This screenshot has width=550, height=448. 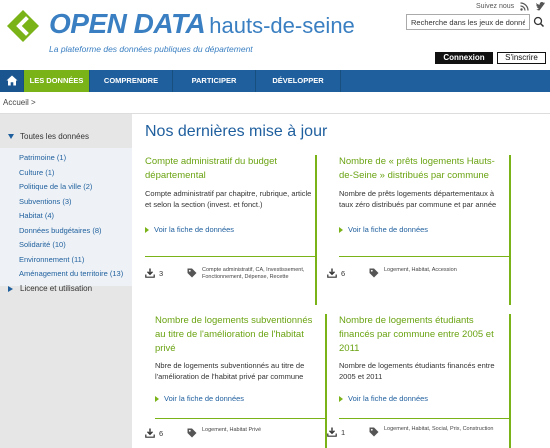 I want to click on sidebar-item-politique-ville: Politique de la ville (2), so click(x=66, y=187).